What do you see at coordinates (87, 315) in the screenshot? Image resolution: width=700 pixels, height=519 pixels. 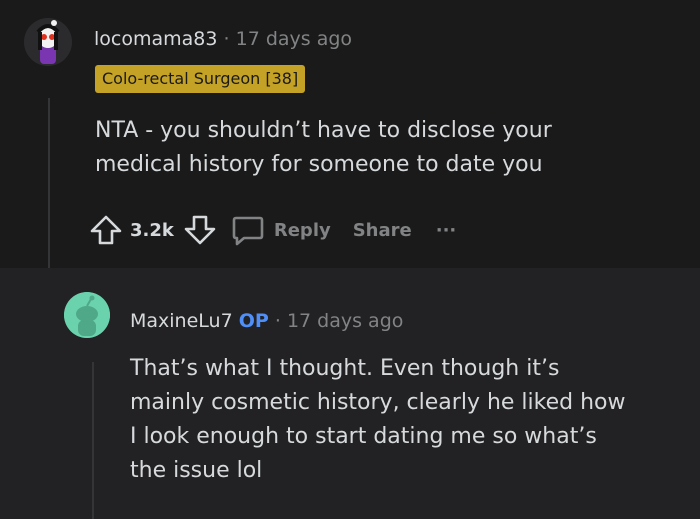 I see `snoo-avatar-icon` at bounding box center [87, 315].